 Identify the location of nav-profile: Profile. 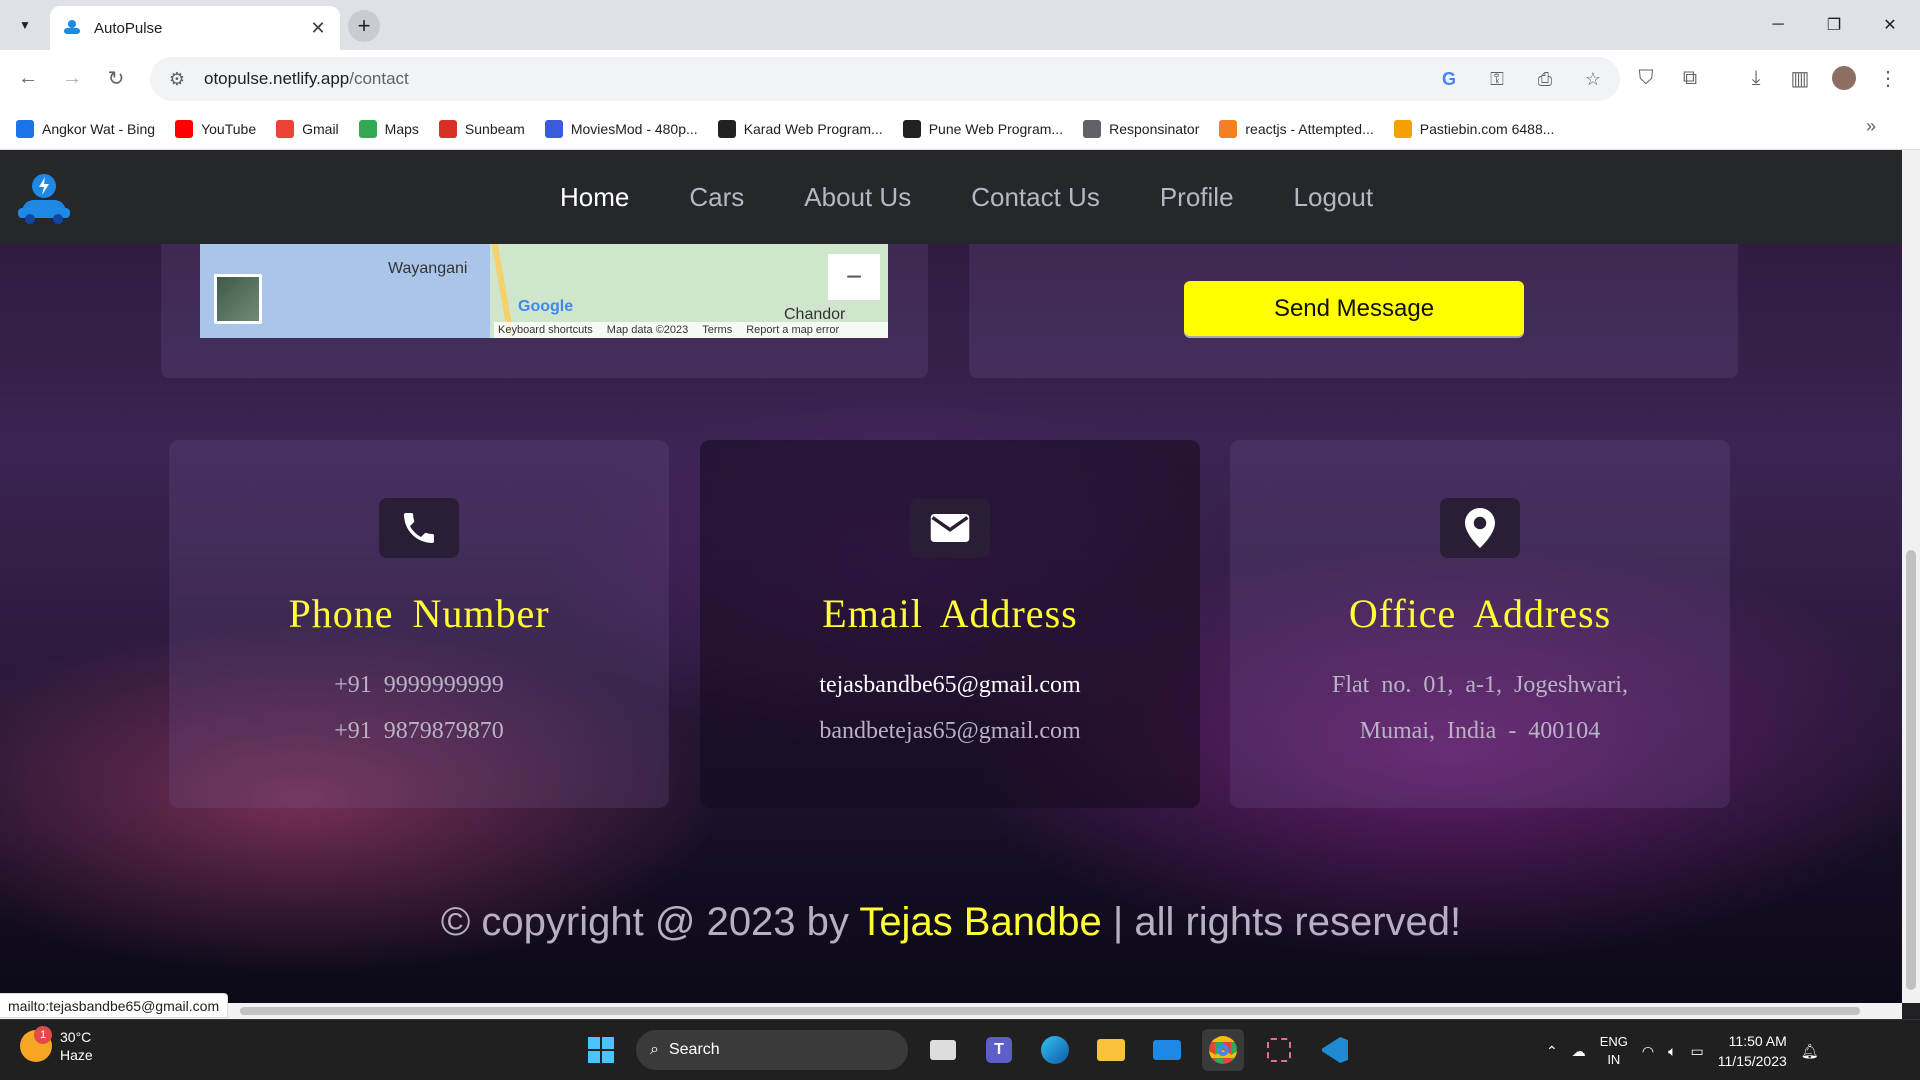
(1197, 197).